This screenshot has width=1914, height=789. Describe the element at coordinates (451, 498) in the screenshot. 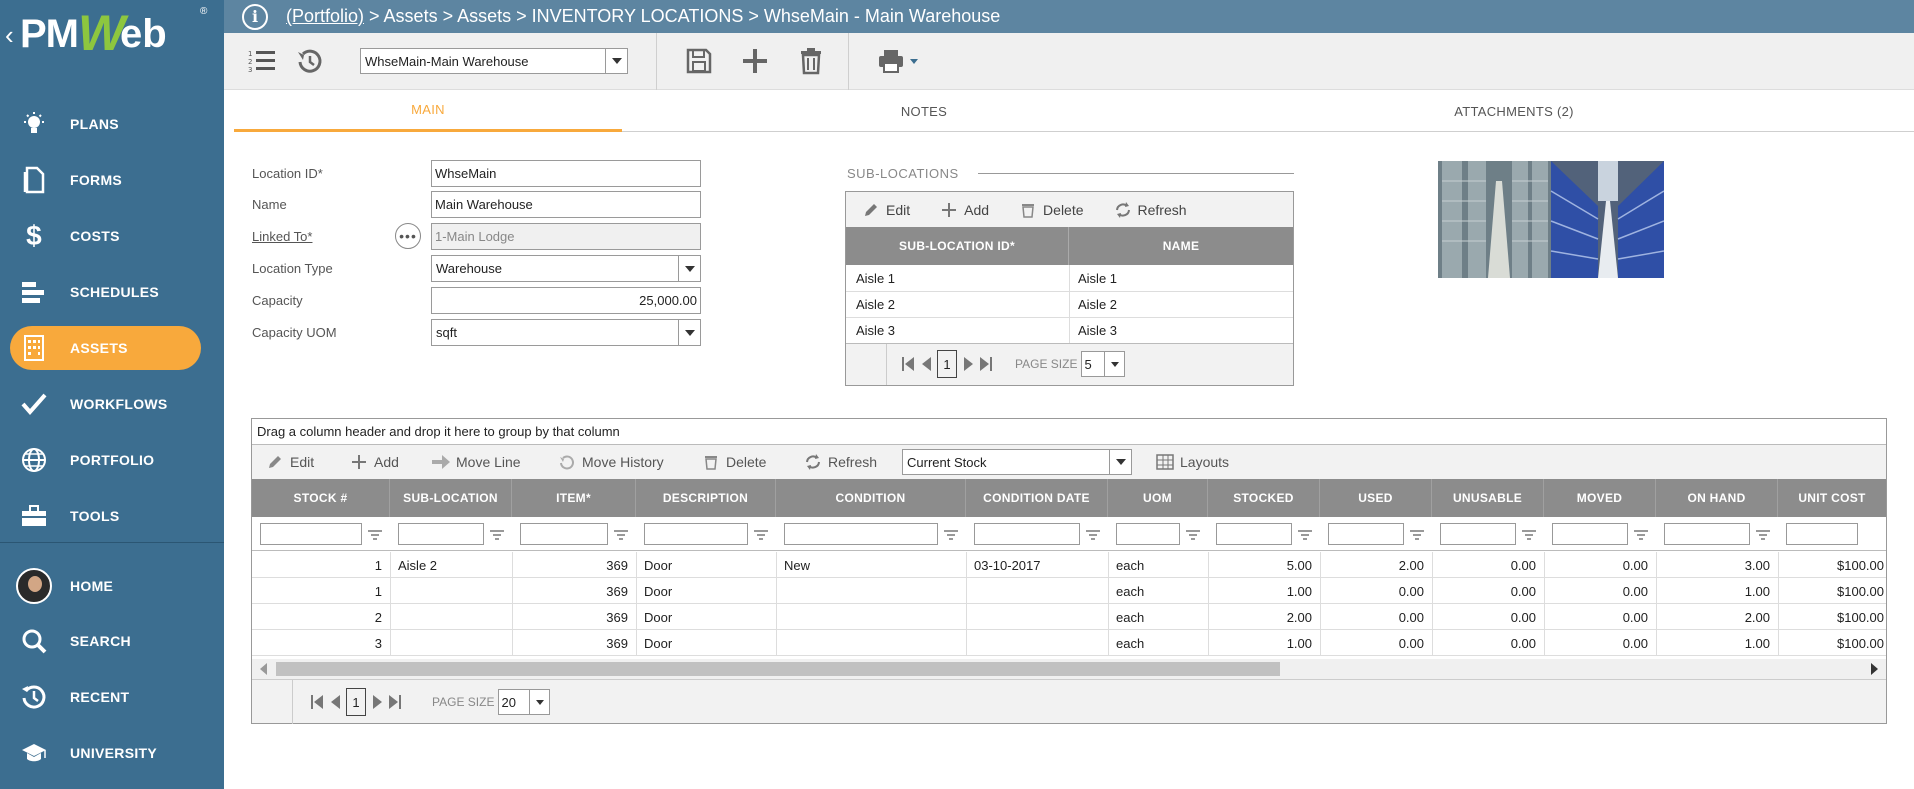

I see `column-header: SUB-LOCATION` at that location.